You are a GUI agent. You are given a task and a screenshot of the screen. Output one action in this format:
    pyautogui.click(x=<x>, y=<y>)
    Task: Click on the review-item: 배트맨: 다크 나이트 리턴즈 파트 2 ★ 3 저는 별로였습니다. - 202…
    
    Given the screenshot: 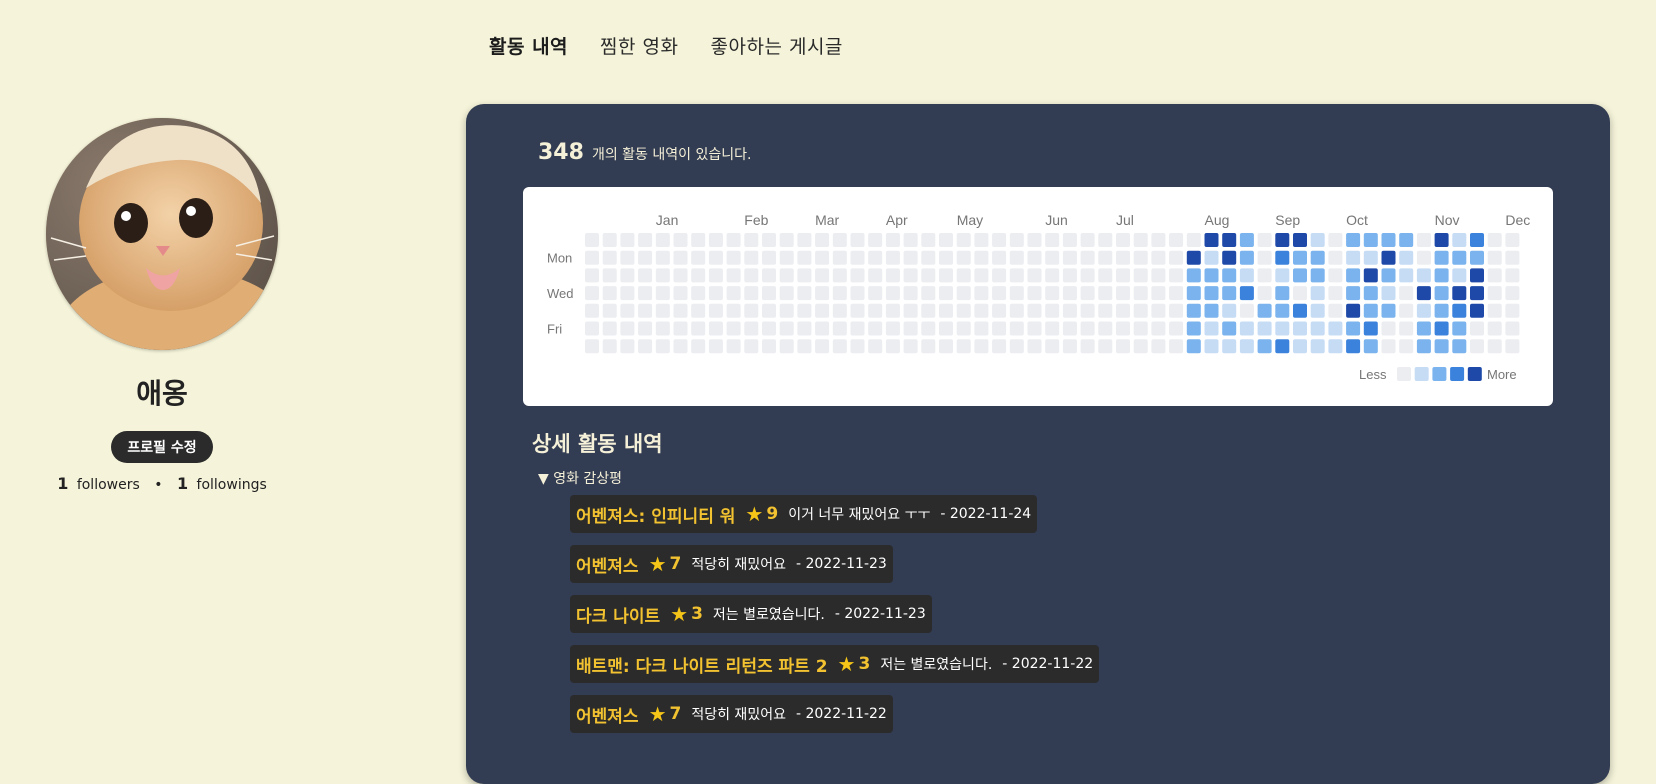 What is the action you would take?
    pyautogui.click(x=835, y=664)
    